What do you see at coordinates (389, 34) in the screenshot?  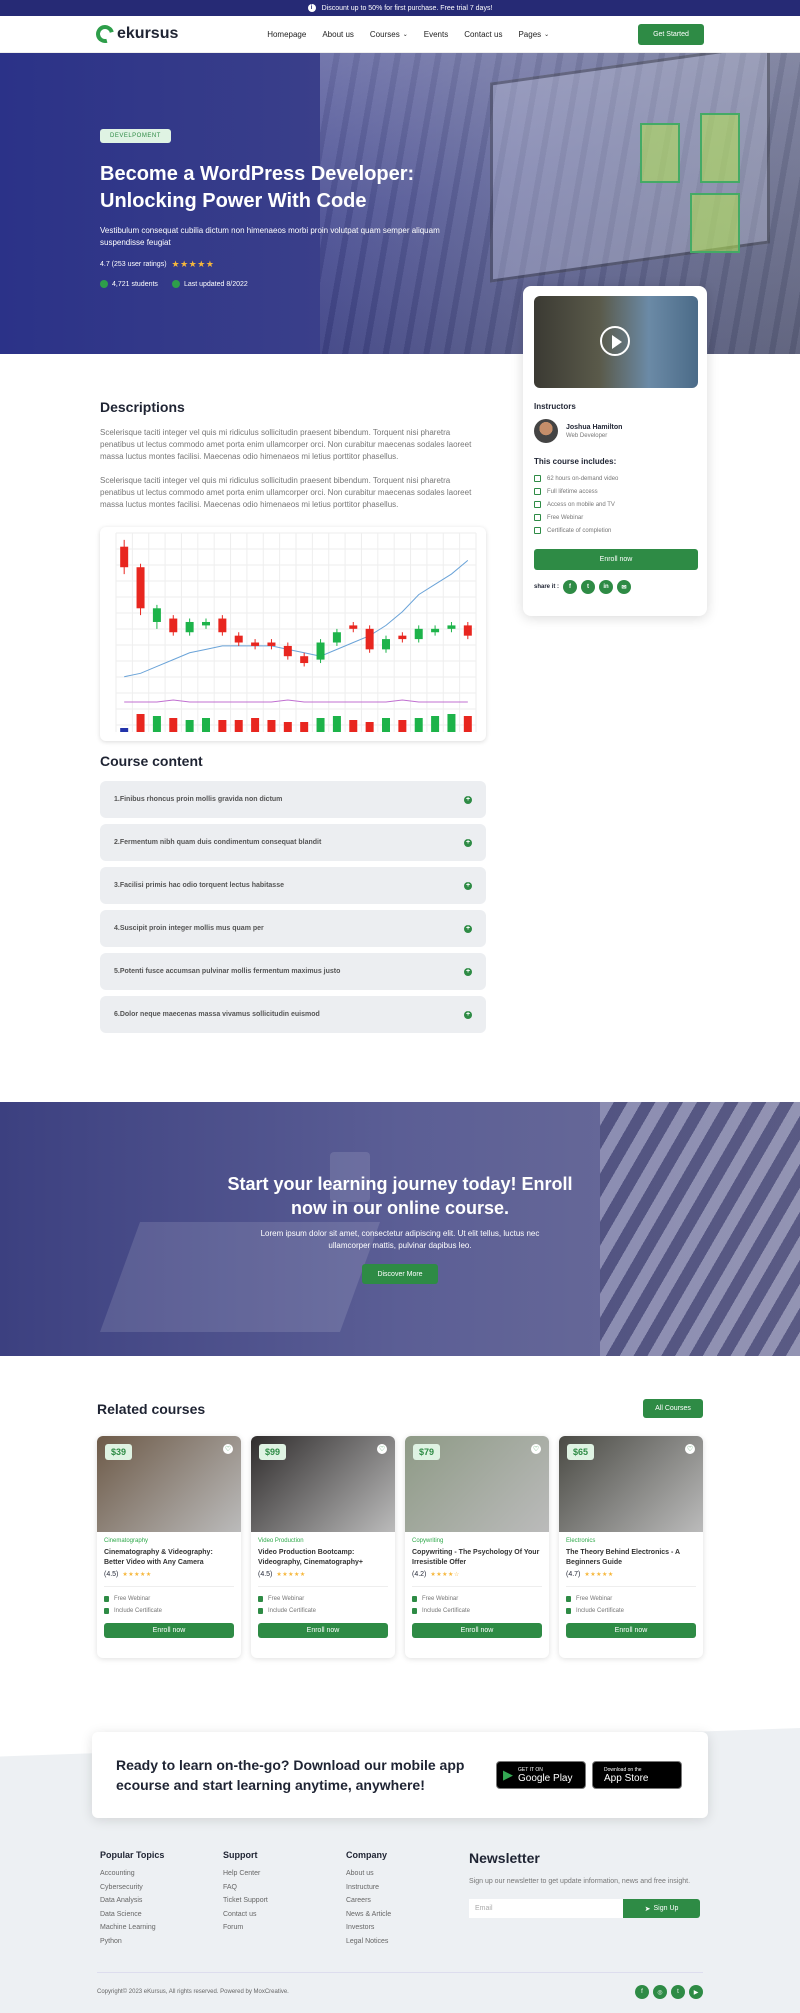 I see `nav-courses: Courses ⌄` at bounding box center [389, 34].